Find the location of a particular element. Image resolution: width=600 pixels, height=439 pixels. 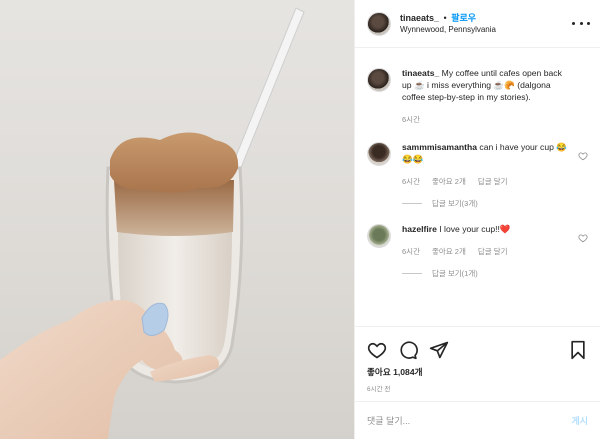

more-options-icon is located at coordinates (581, 24).